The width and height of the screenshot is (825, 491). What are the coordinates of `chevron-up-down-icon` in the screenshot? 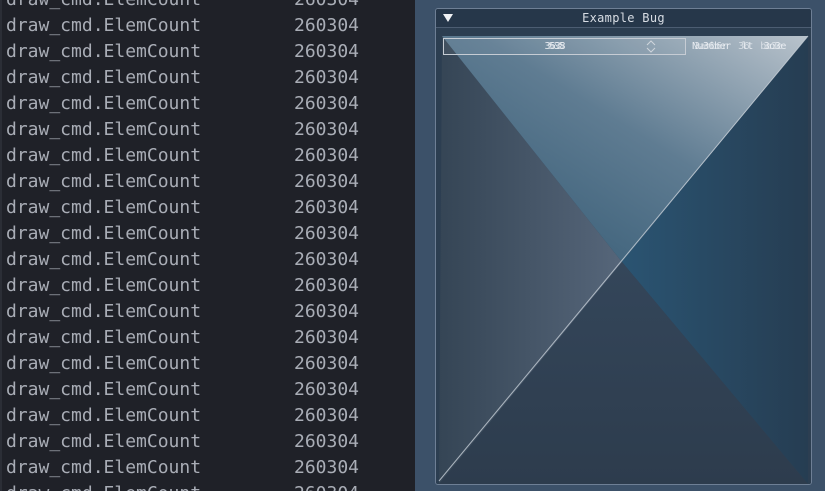 It's located at (651, 46).